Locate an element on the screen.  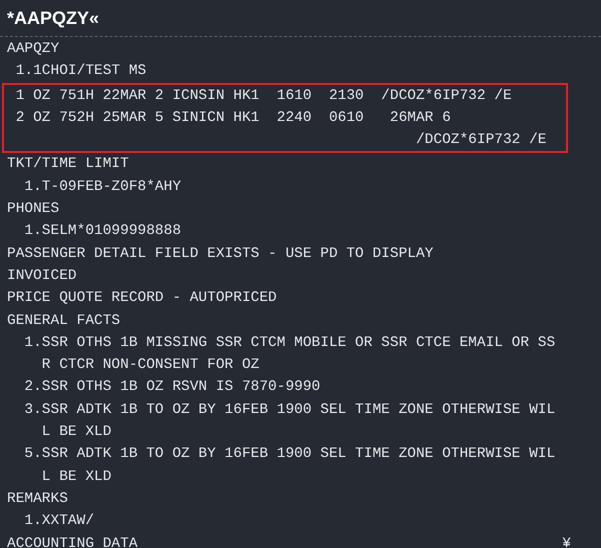
terminal-line: REMARKS is located at coordinates (37, 499).